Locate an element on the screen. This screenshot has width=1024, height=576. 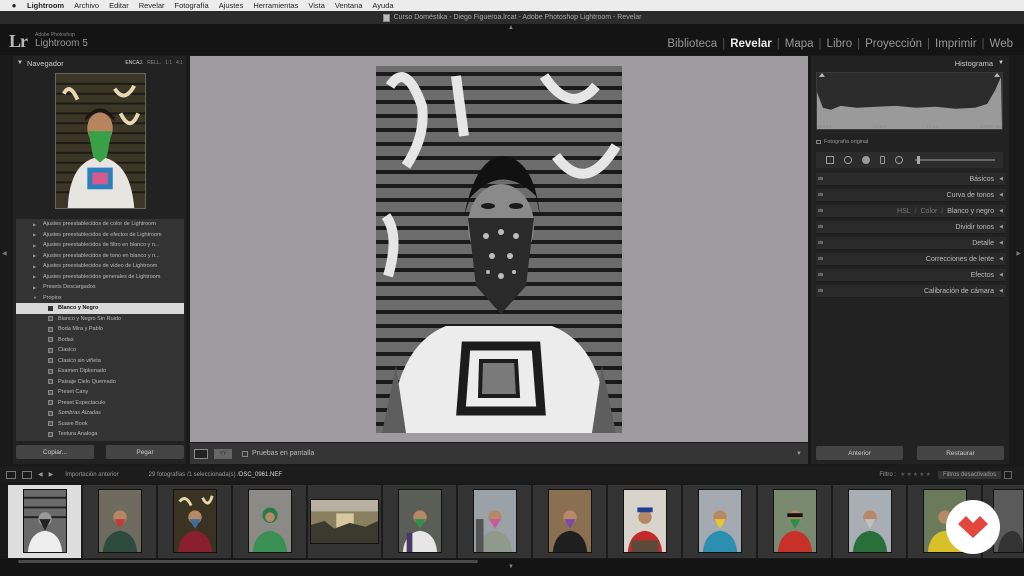
preset-item: Preset Cany is located at coordinates (100, 392).